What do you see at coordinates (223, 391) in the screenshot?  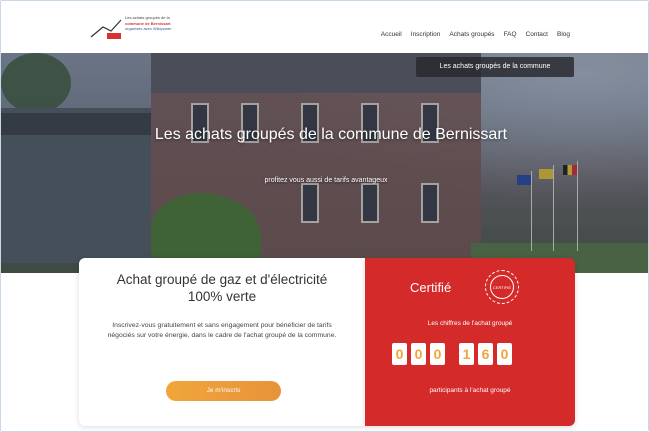 I see `signup-button: Je m'inscris` at bounding box center [223, 391].